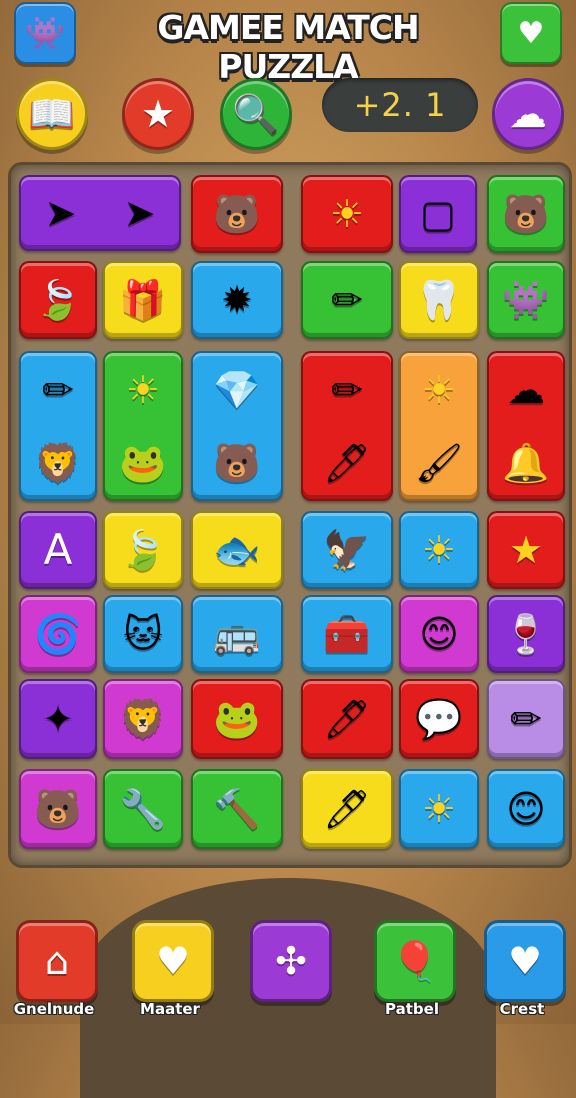  I want to click on tile-box: 🎁, so click(143, 300).